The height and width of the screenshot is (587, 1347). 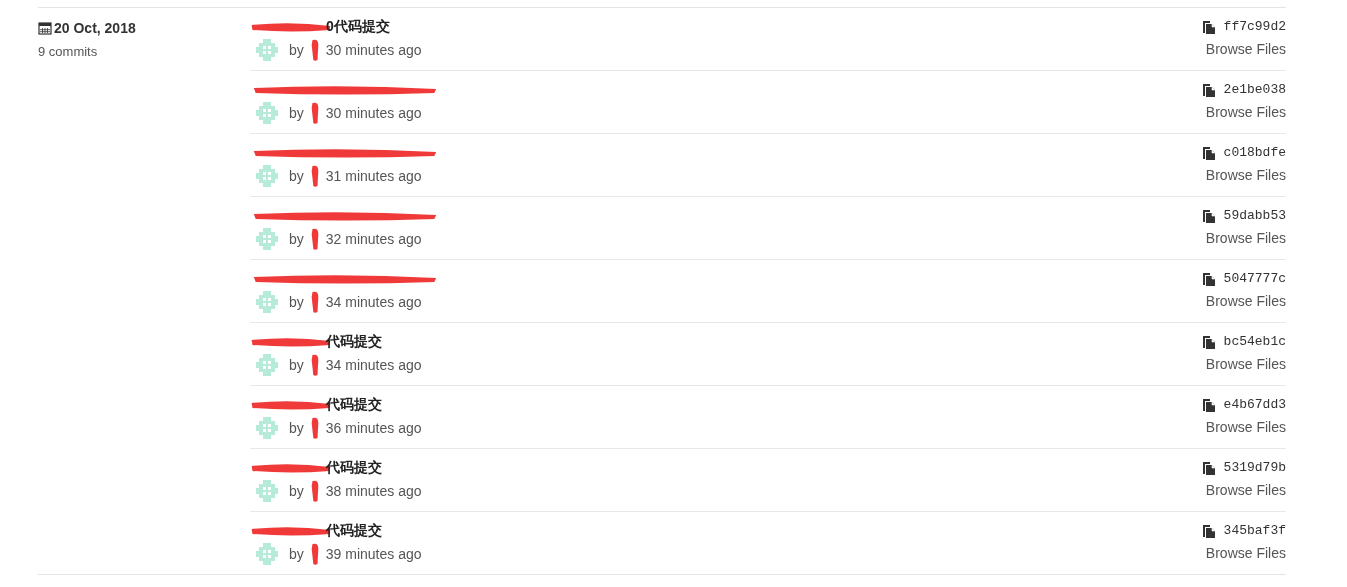 What do you see at coordinates (1254, 467) in the screenshot?
I see `commit-hash: 5319d79b` at bounding box center [1254, 467].